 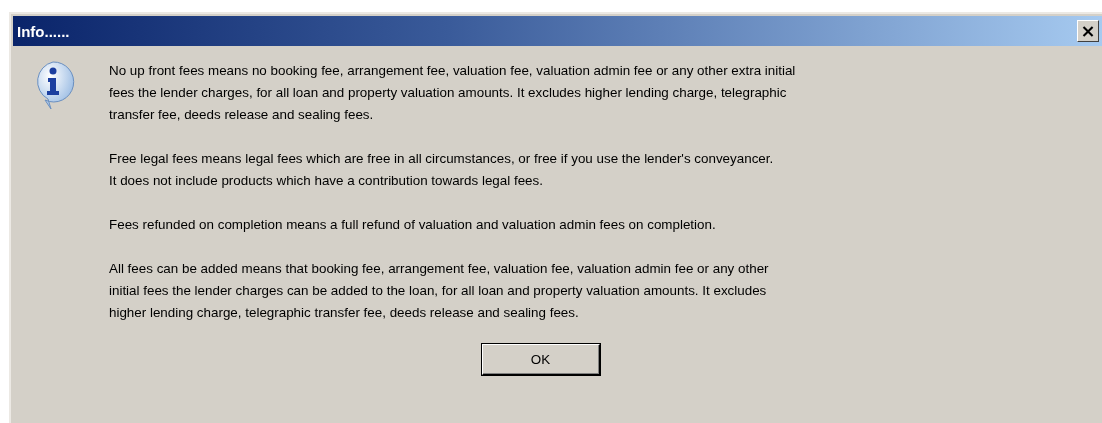 I want to click on info-paragraph: No up front fees means no booking fee, arrangement fee, valuation fee, valuation admin fee or any other extra initial fees the lender charges, for all loan and property valuation amounts. It excludes higher lending charge, telegraphic transfer fee, deeds release and sealing fees., so click(x=453, y=93).